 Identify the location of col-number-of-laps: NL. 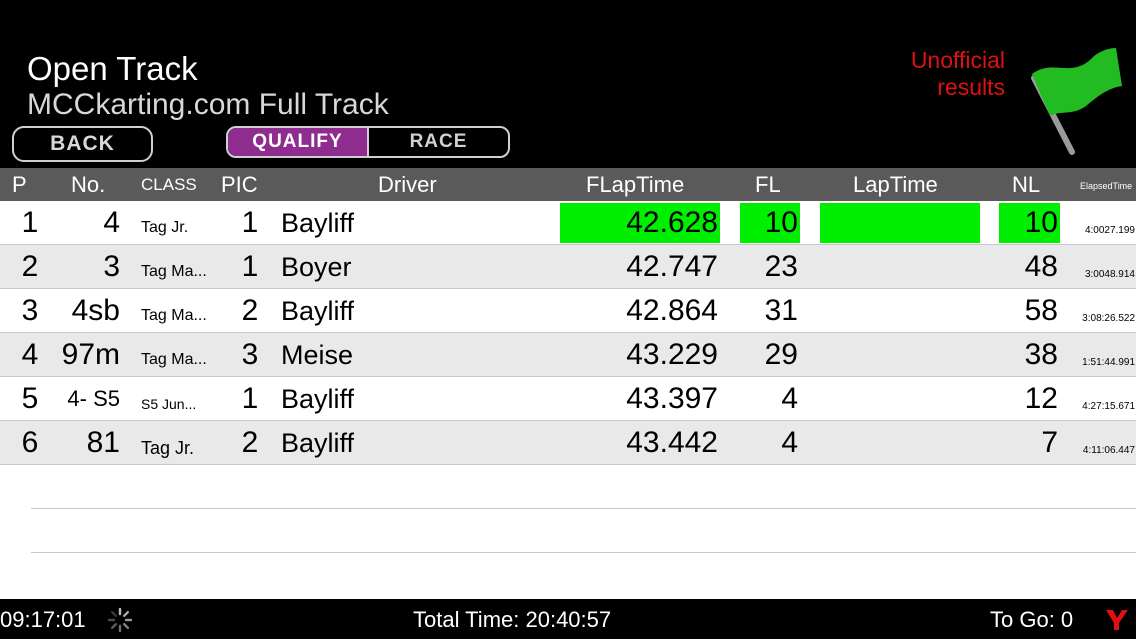
(1026, 184).